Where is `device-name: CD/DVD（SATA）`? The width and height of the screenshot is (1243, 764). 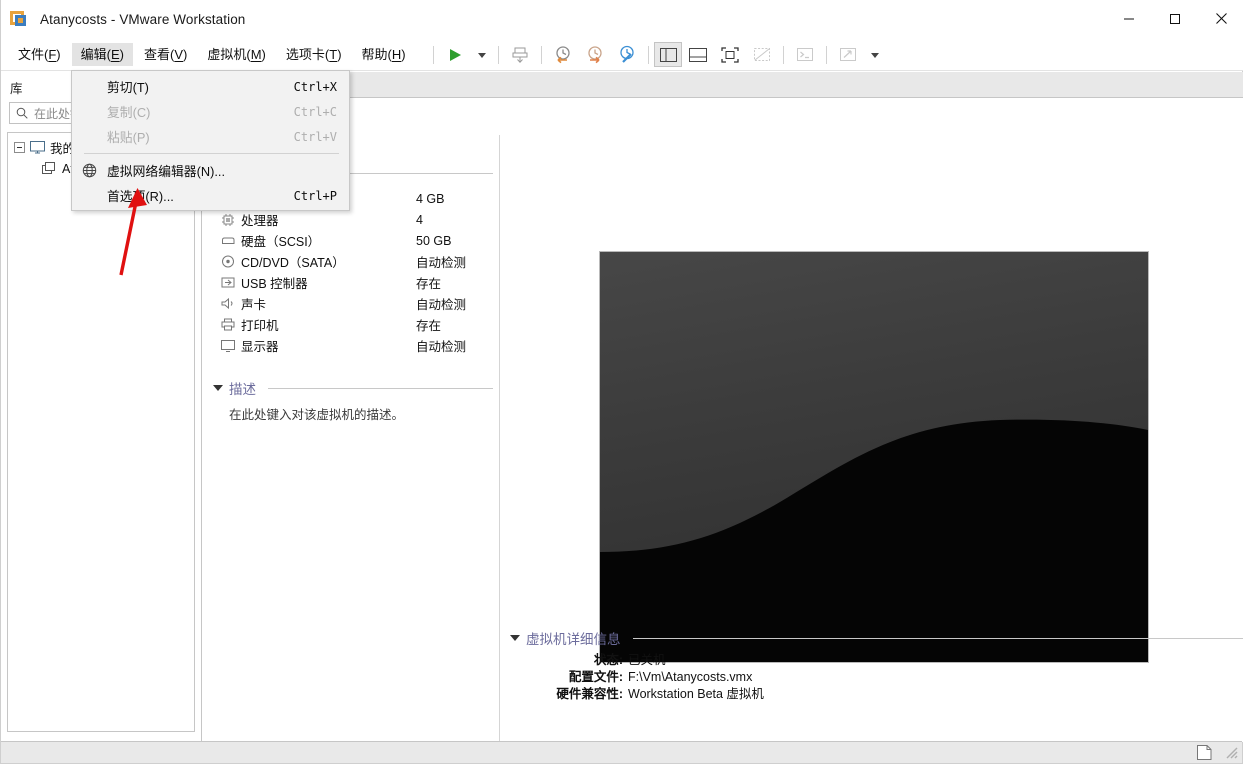
device-name: CD/DVD（SATA） is located at coordinates (293, 263).